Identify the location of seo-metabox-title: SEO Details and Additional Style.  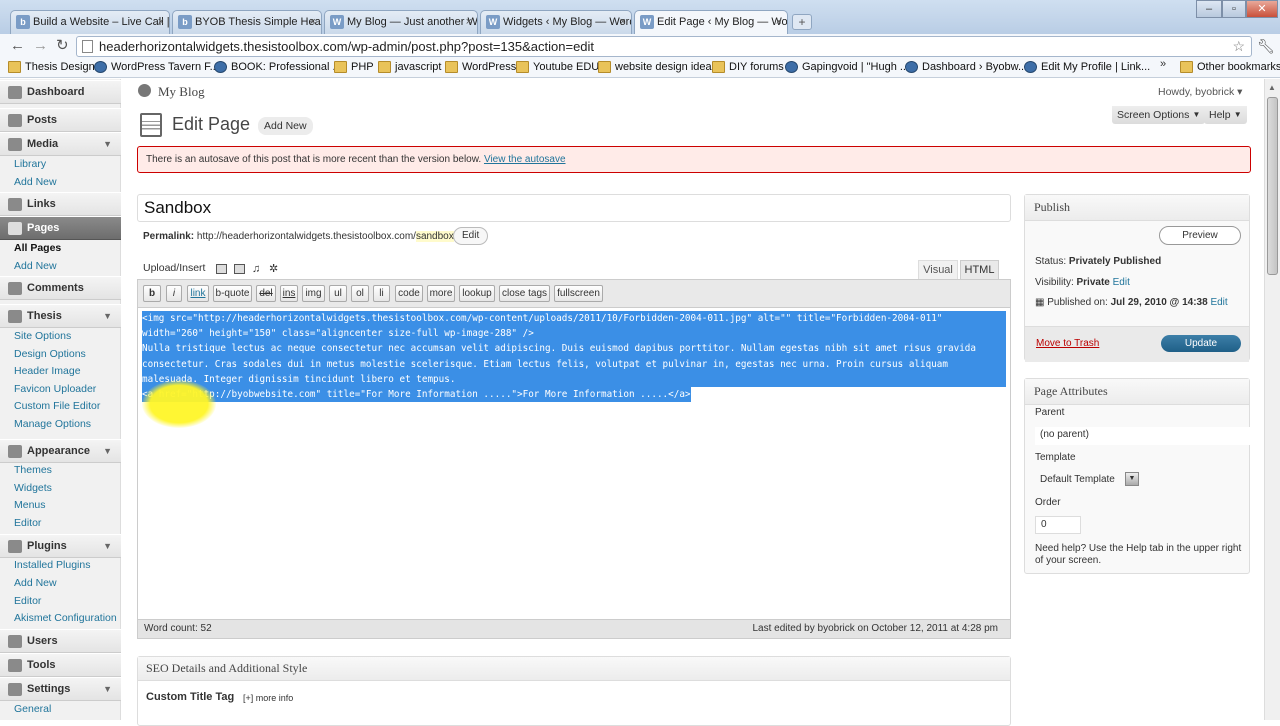
(574, 669).